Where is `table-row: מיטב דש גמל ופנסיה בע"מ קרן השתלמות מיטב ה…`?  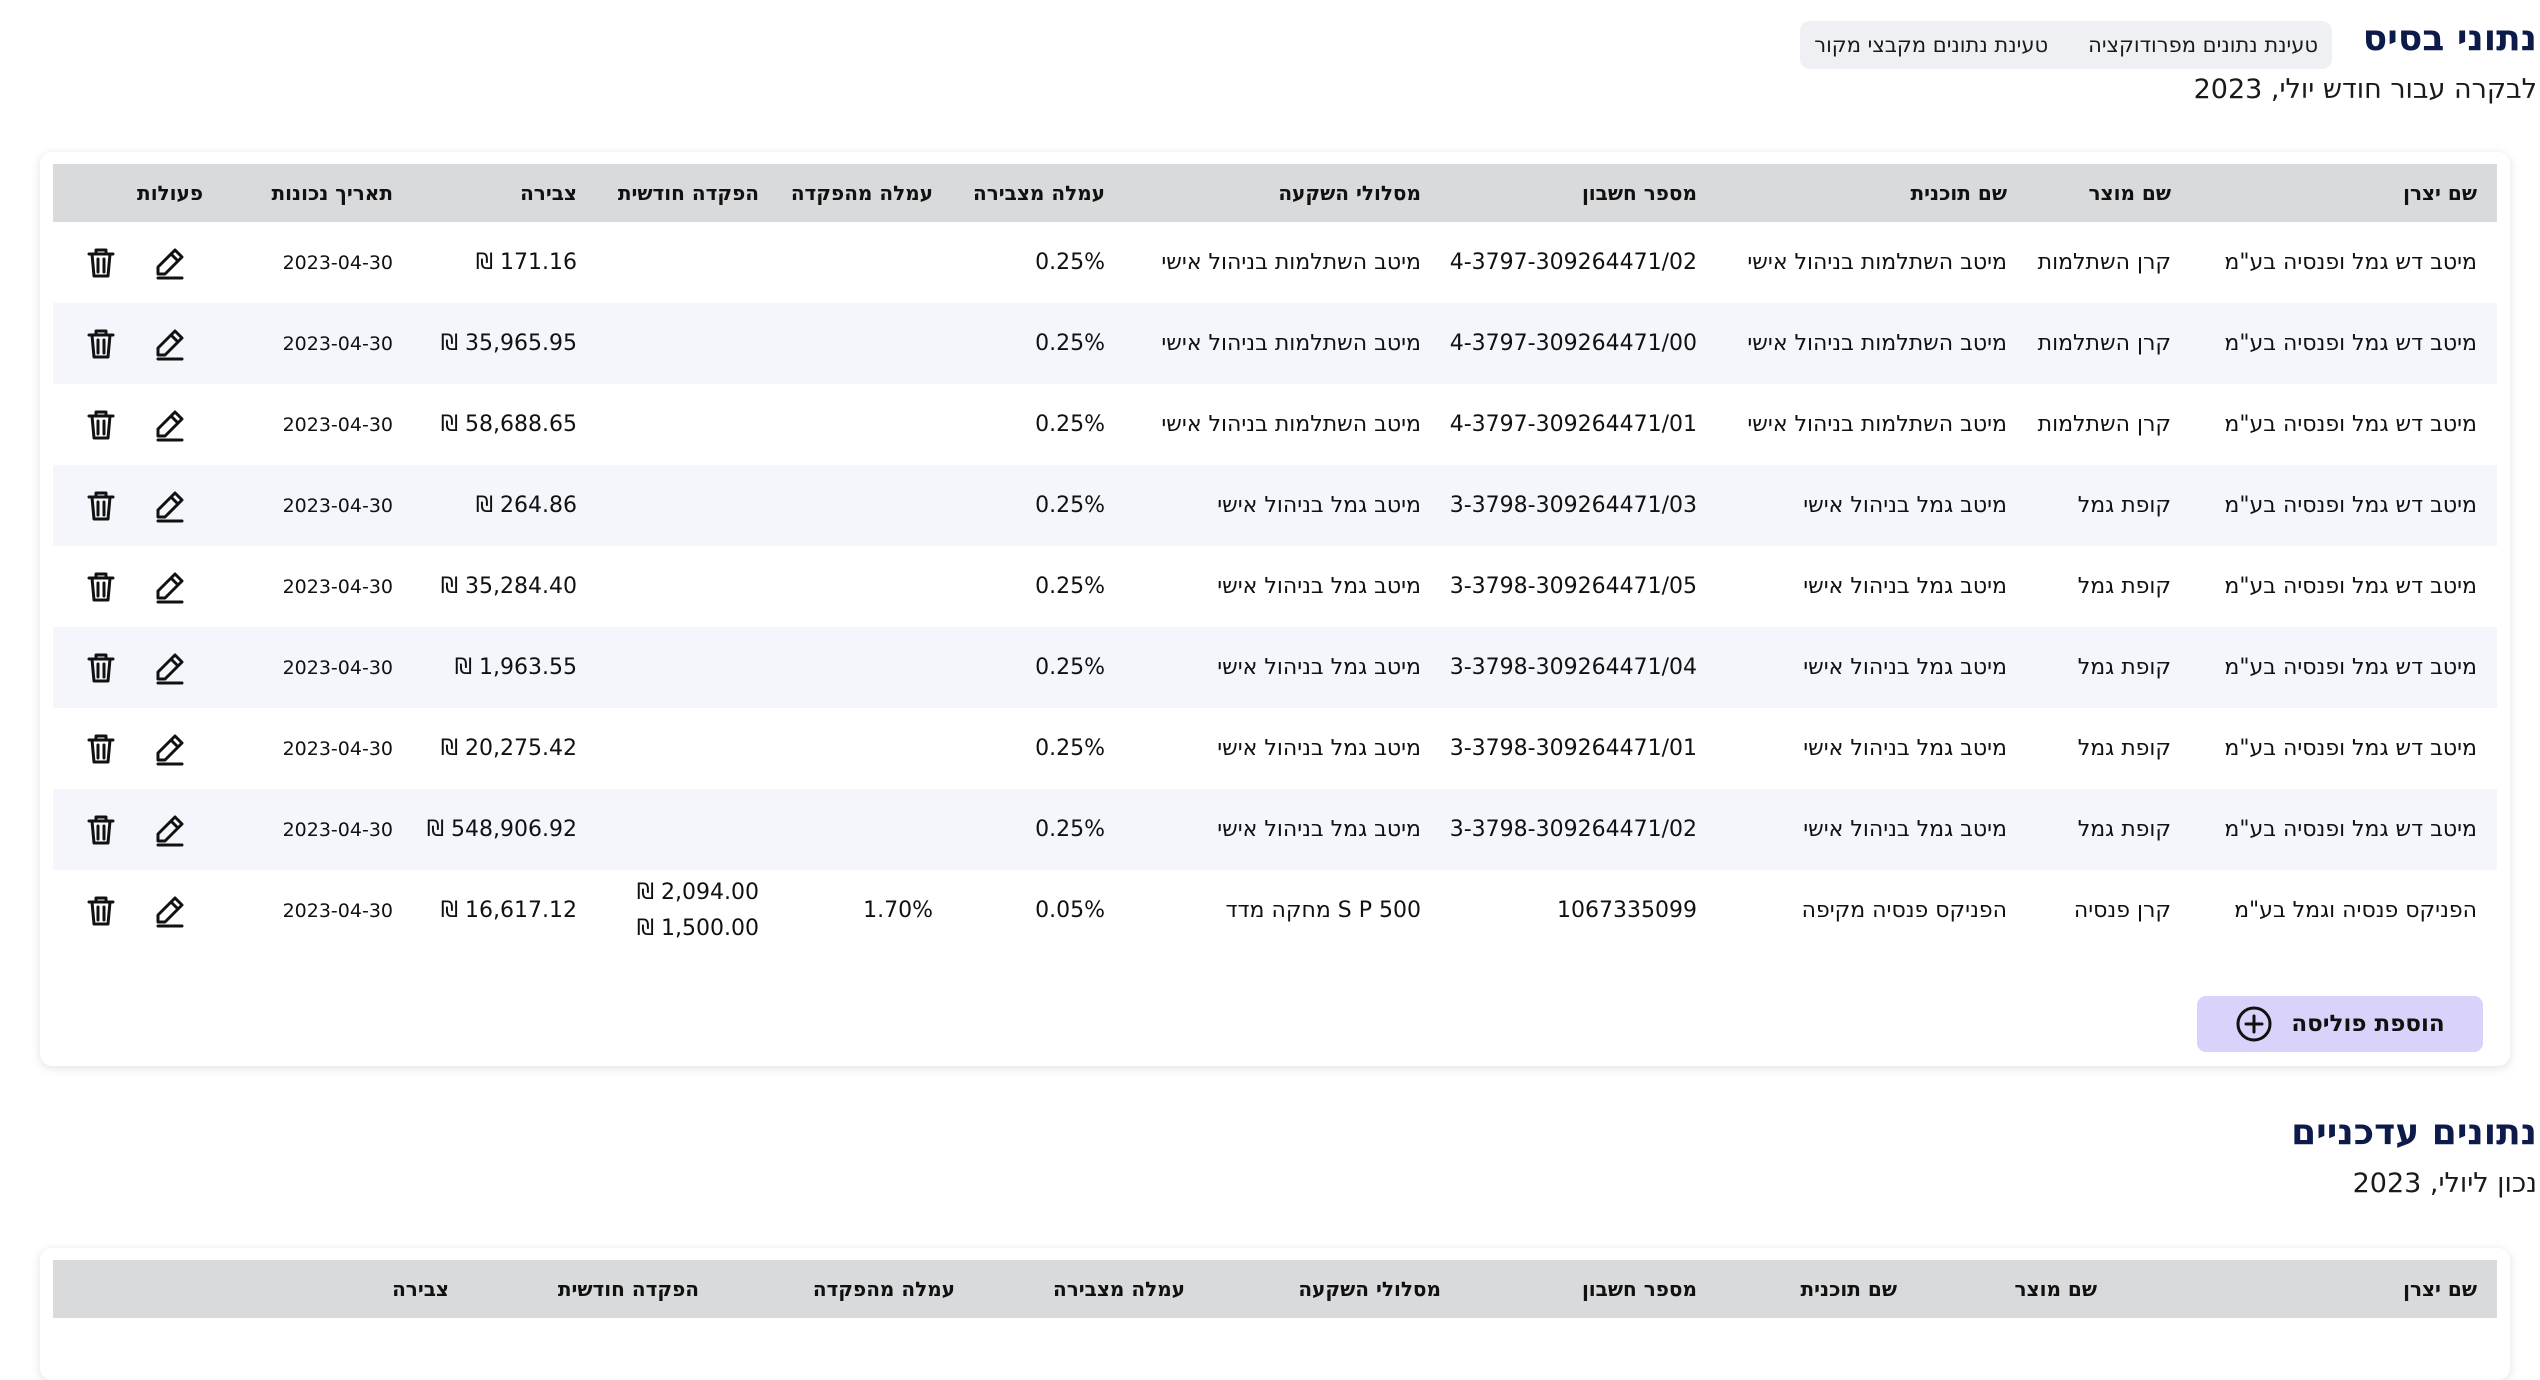
table-row: מיטב דש גמל ופנסיה בע"מ קרן השתלמות מיטב ה… is located at coordinates (1275, 343).